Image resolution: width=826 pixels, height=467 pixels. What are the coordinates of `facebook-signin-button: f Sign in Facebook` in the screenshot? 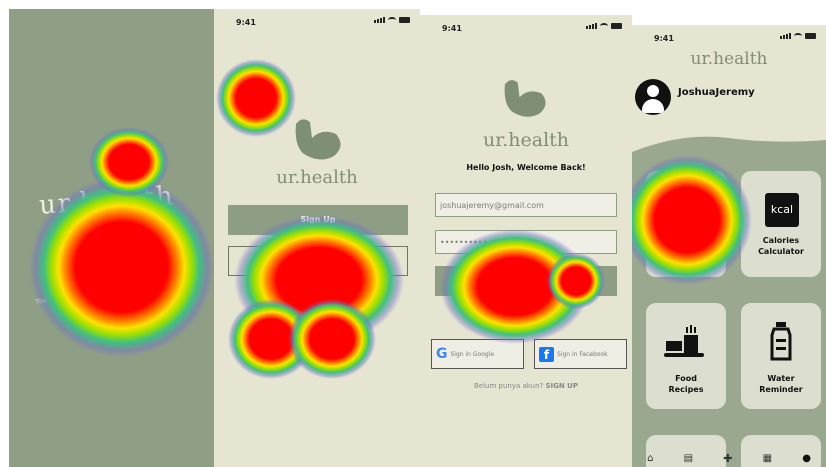 It's located at (580, 354).